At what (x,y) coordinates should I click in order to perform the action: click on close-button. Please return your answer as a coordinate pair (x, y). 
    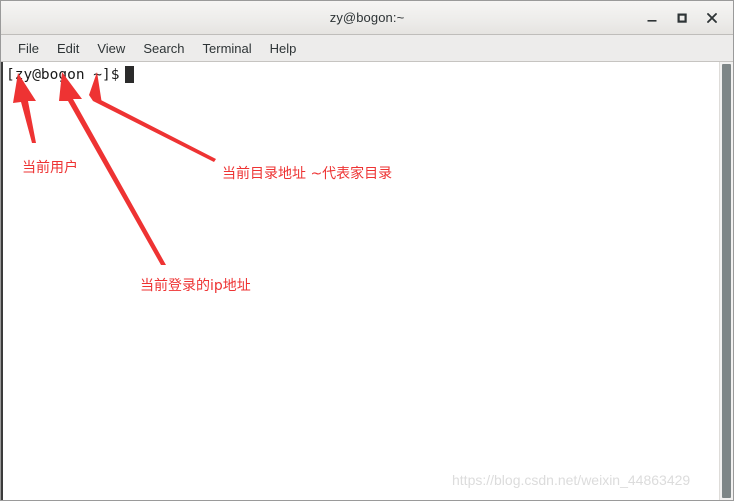
    Looking at the image, I should click on (712, 18).